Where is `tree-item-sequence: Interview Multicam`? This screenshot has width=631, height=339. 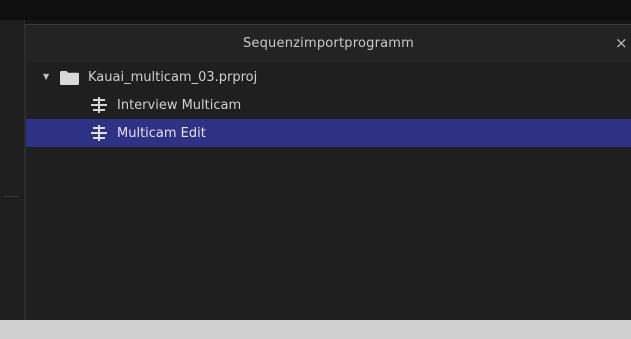
tree-item-sequence: Interview Multicam is located at coordinates (328, 105).